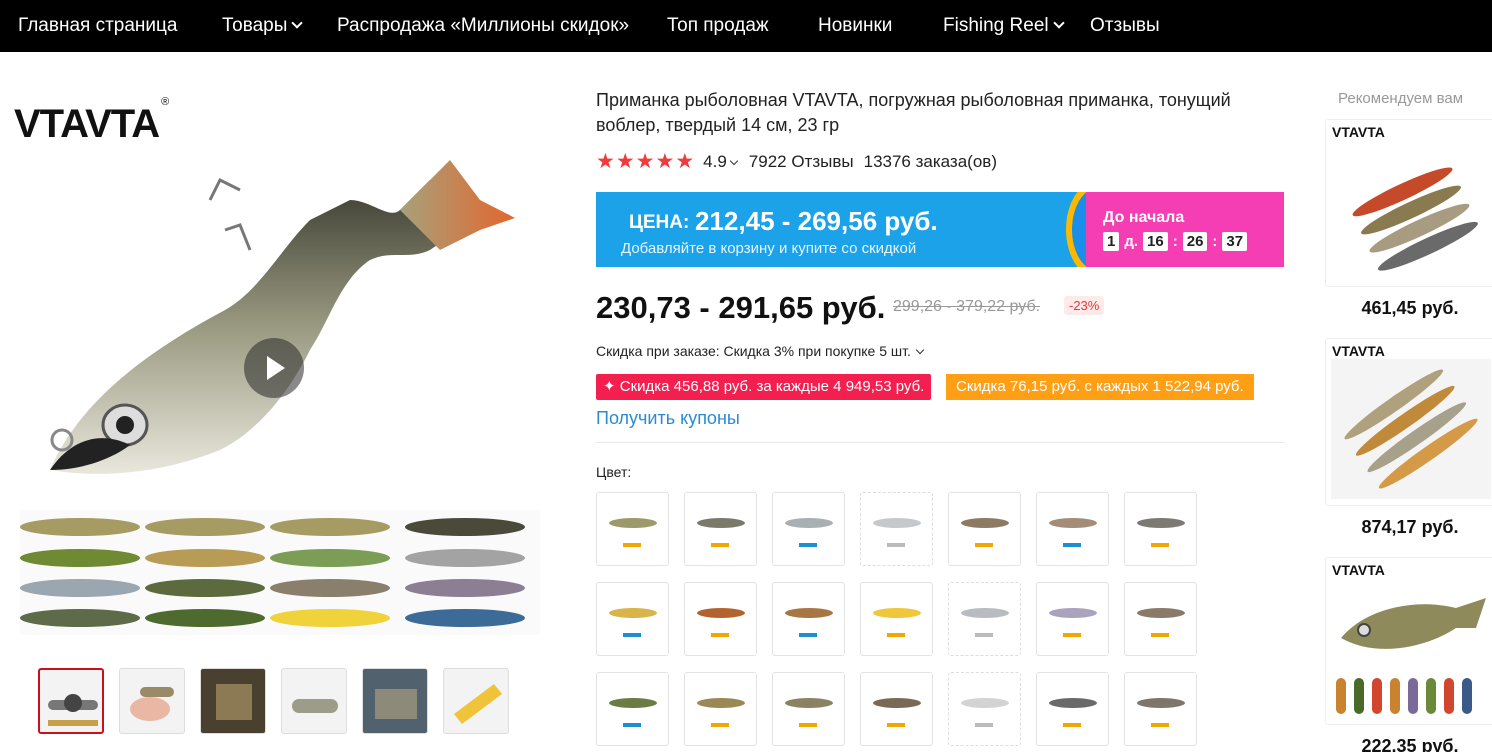 The width and height of the screenshot is (1492, 752). Describe the element at coordinates (273, 701) in the screenshot. I see `thumbnail-strip` at that location.